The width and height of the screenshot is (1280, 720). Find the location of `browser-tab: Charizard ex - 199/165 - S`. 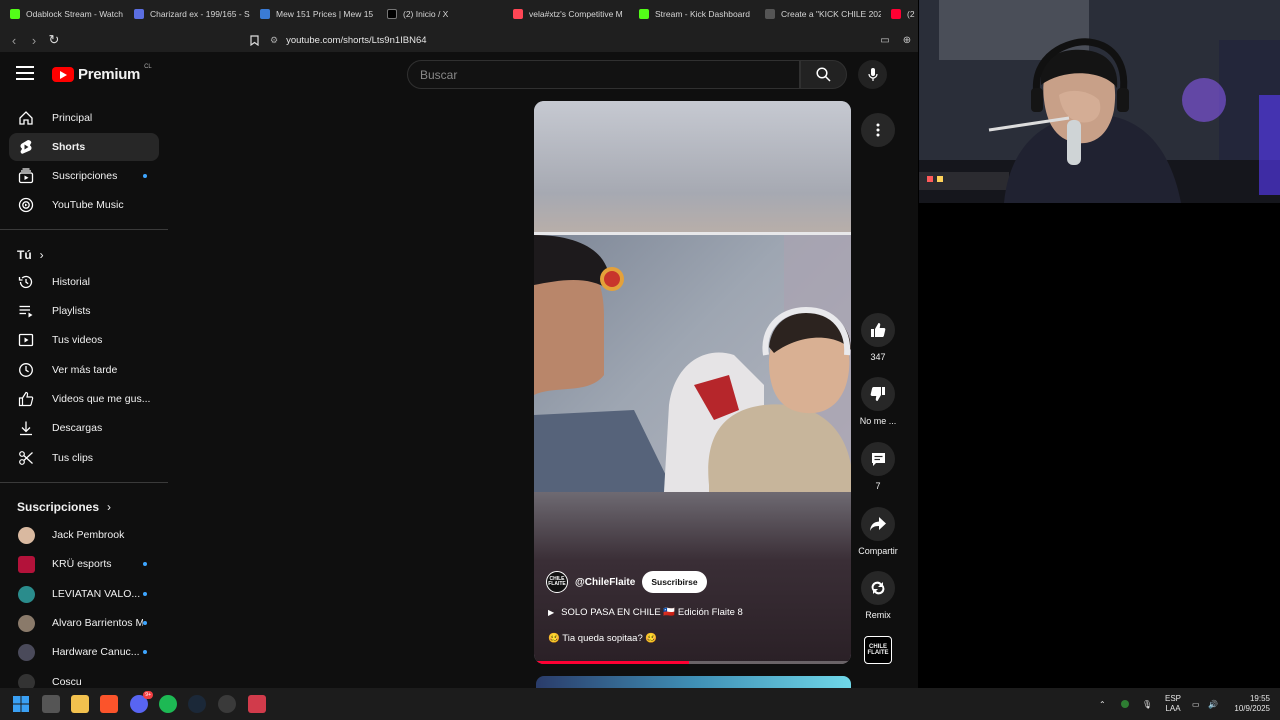

browser-tab: Charizard ex - 199/165 - S is located at coordinates (187, 14).